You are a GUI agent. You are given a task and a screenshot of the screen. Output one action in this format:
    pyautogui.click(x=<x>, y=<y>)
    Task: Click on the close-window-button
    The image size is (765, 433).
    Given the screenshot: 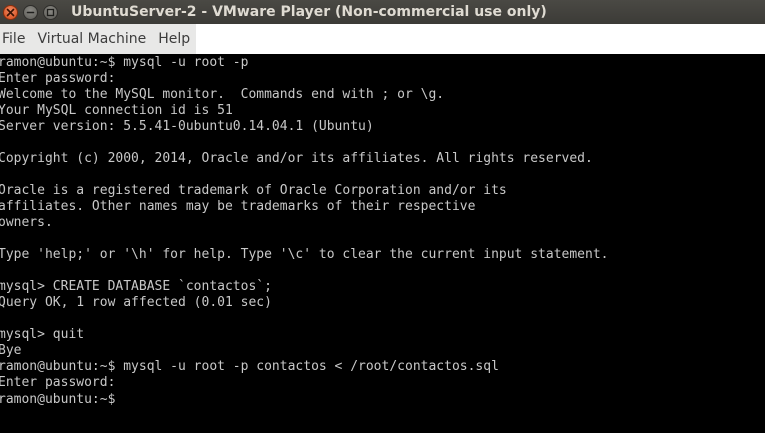 What is the action you would take?
    pyautogui.click(x=10, y=12)
    